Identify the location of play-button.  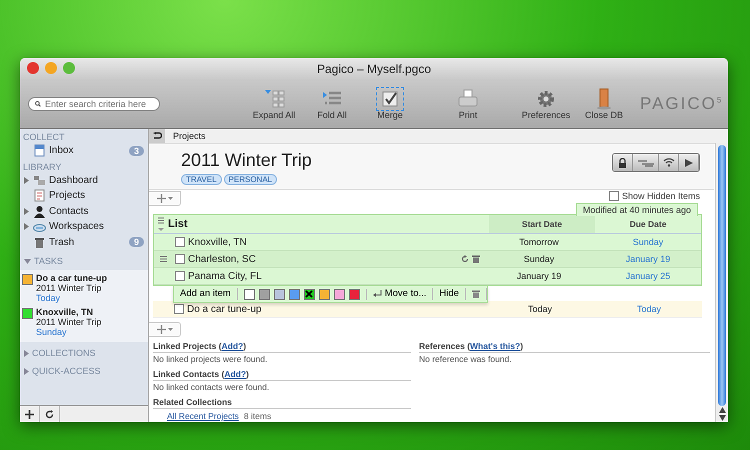
(689, 162).